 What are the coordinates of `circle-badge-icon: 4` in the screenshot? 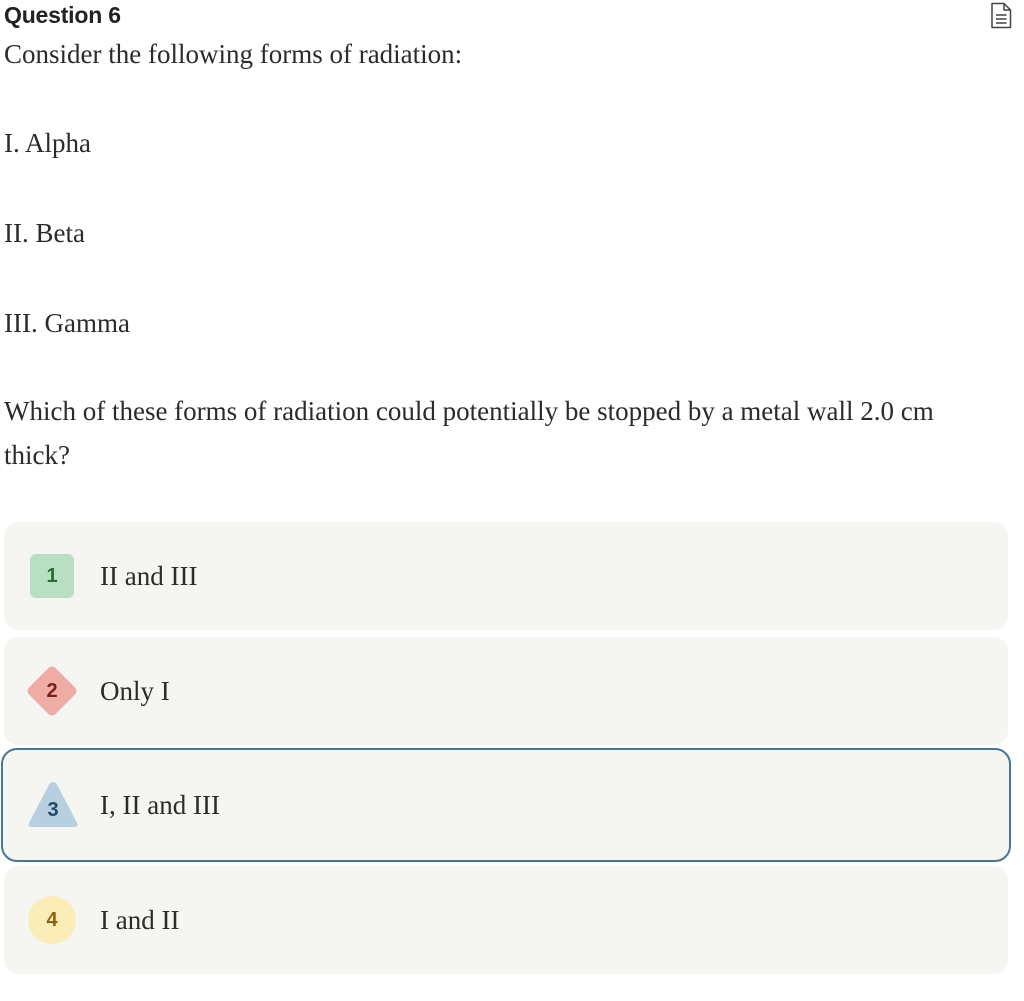 It's located at (52, 920).